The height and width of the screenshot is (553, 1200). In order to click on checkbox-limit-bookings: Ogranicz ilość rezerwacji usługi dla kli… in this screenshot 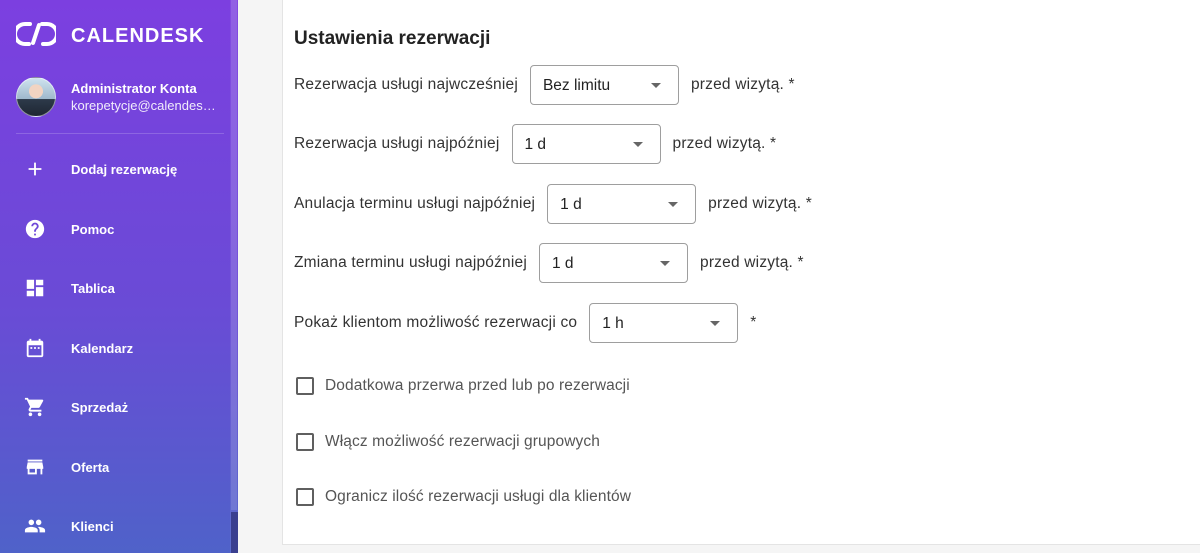, I will do `click(463, 497)`.